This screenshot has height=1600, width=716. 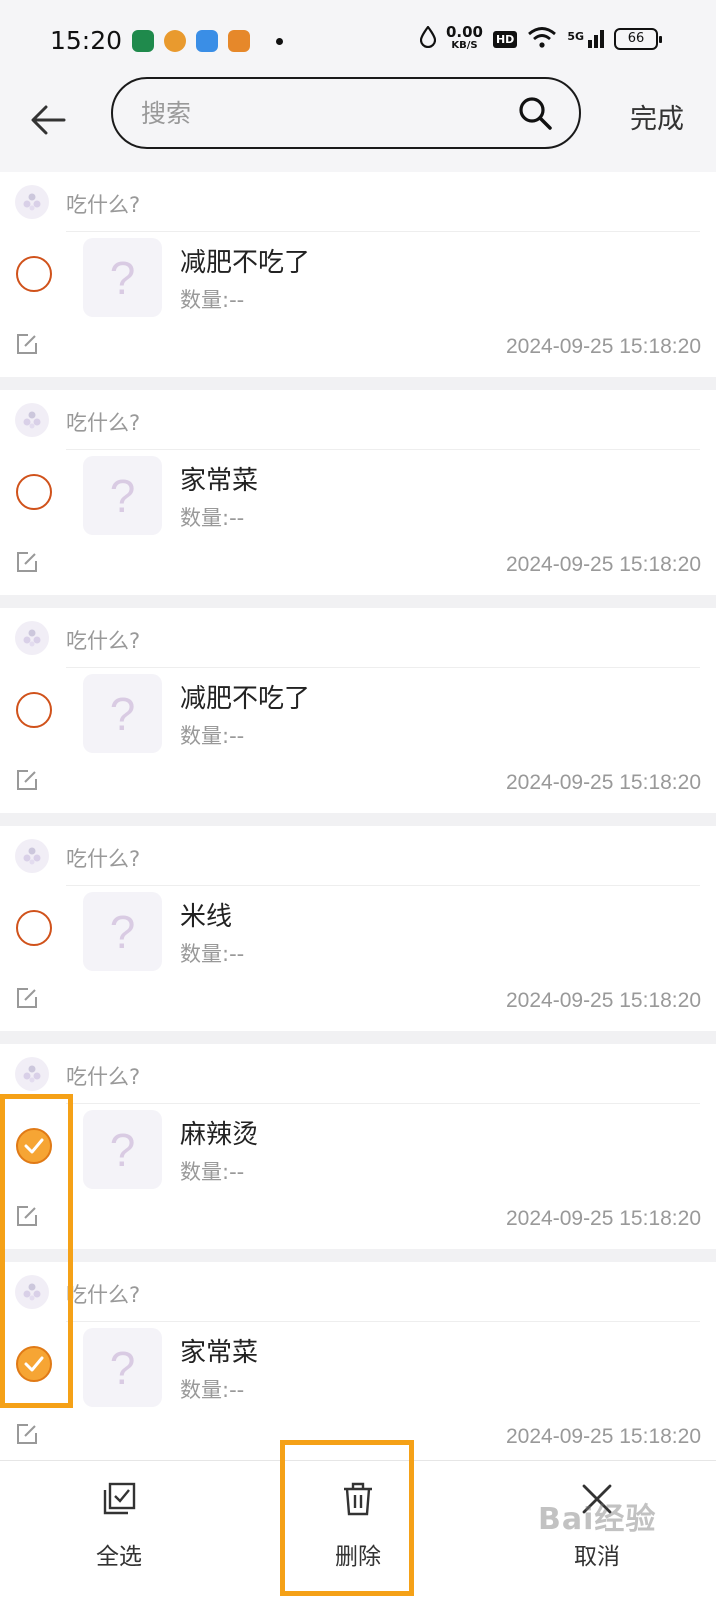 What do you see at coordinates (358, 1146) in the screenshot?
I see `list-item: 吃什么? ? 麻辣烫 数量:-- 2024-09-25 15:18:20` at bounding box center [358, 1146].